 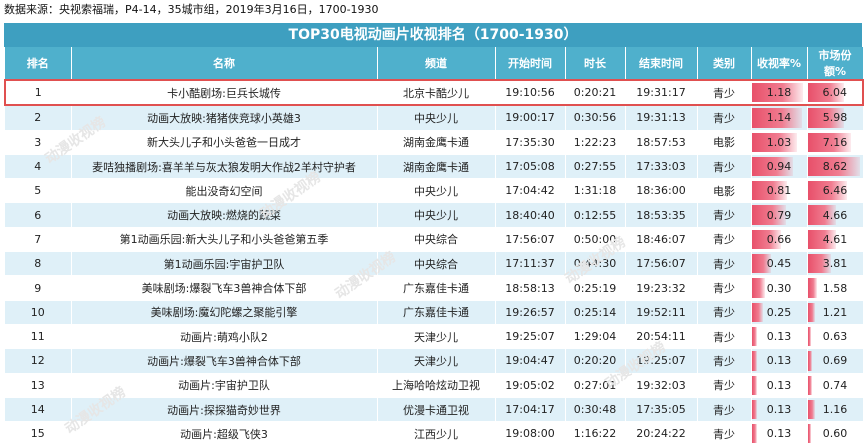 What do you see at coordinates (434, 63) in the screenshot?
I see `header-row: 排名 名称 频道 开始时间 时长 结束时间 类别 收视率% 市场份额%` at bounding box center [434, 63].